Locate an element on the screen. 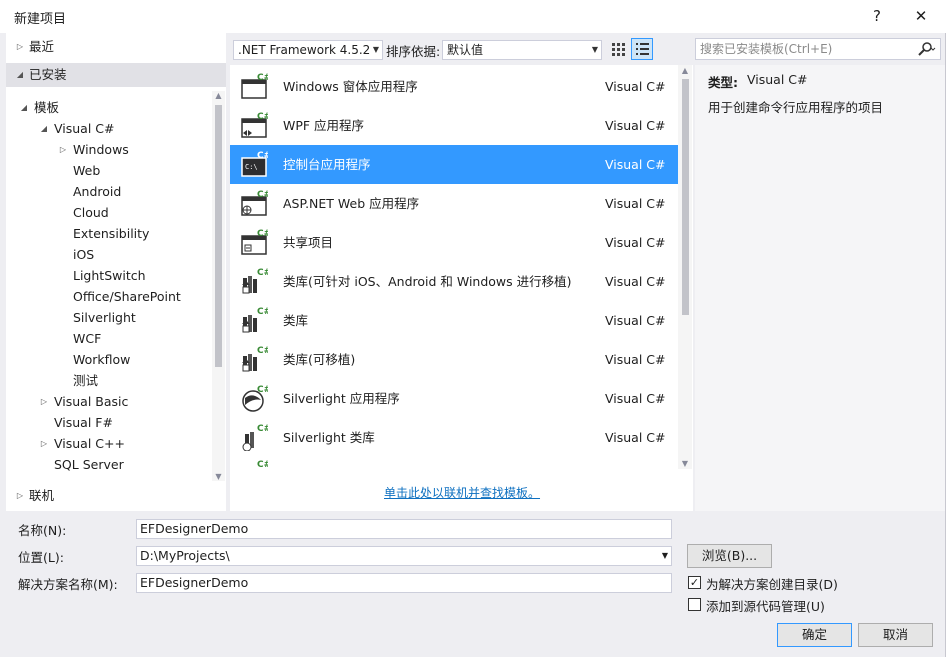 The width and height of the screenshot is (948, 657). tree-node: Visual F# is located at coordinates (83, 422).